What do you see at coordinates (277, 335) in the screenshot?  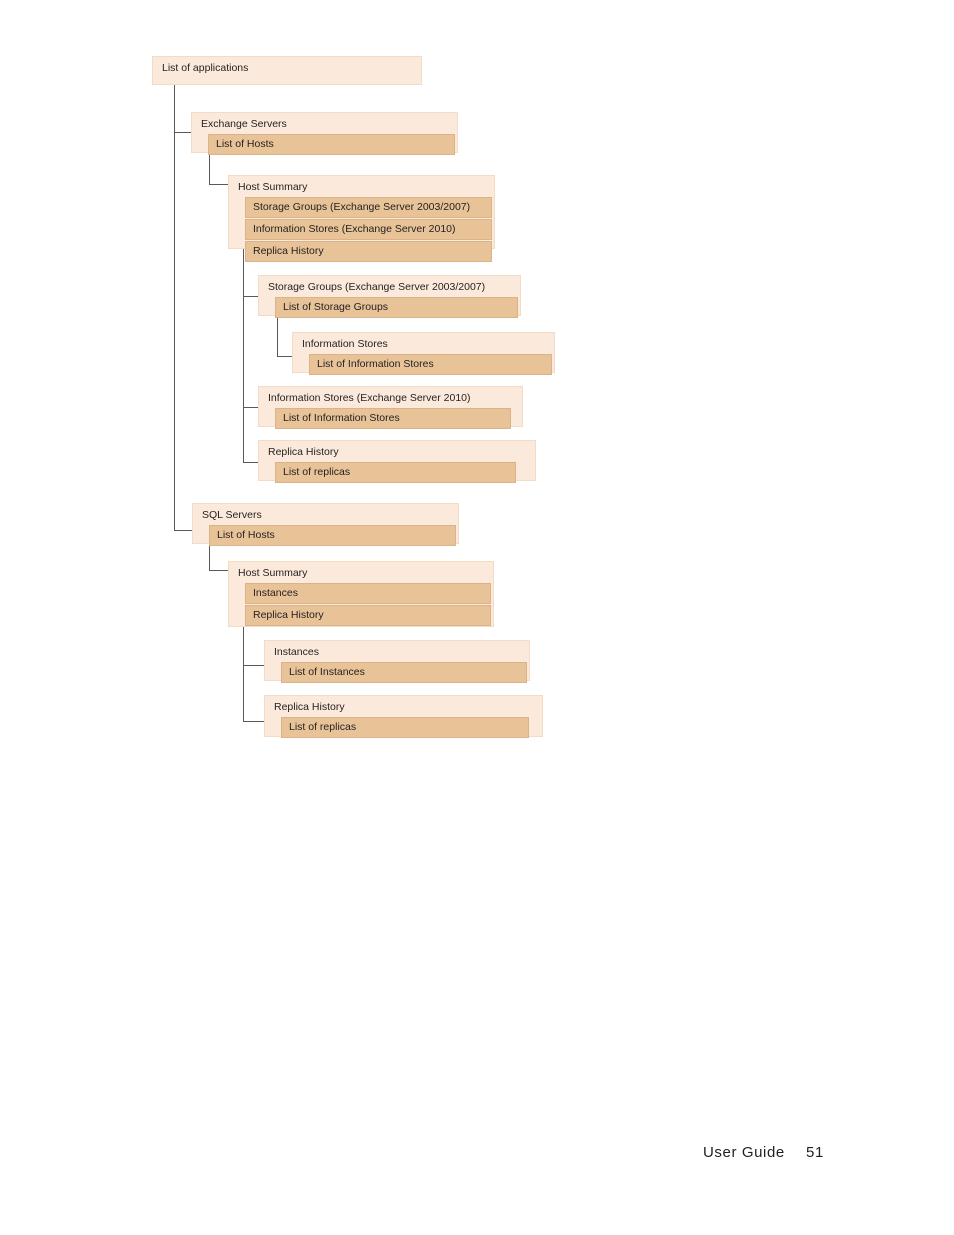 I see `connector-storage-groups-trunk` at bounding box center [277, 335].